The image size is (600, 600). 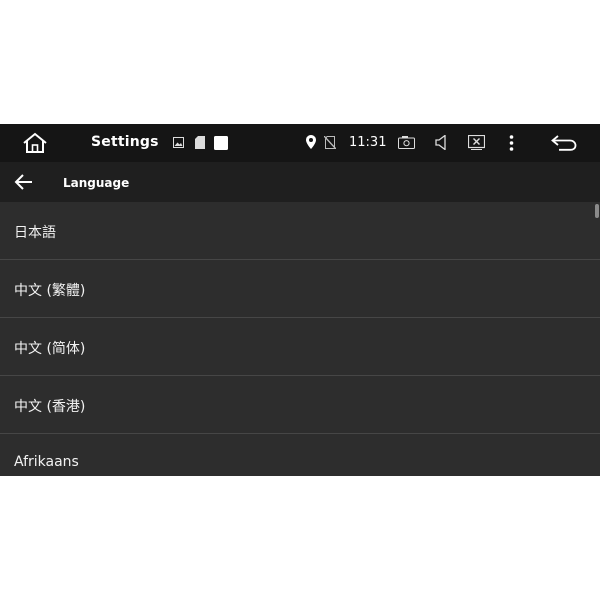 What do you see at coordinates (50, 407) in the screenshot?
I see `language-label: 中文 (香港)` at bounding box center [50, 407].